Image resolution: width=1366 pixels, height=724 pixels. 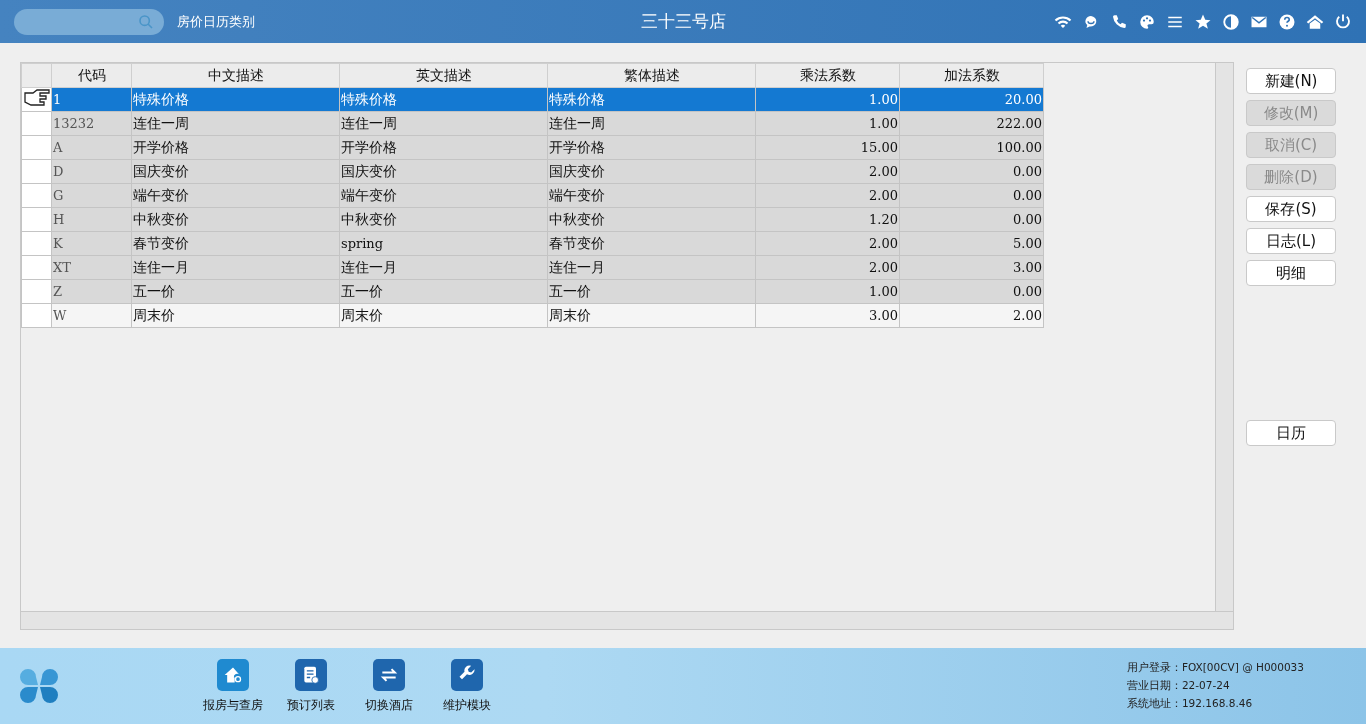 I want to click on table-cell: 222.00, so click(x=971, y=123).